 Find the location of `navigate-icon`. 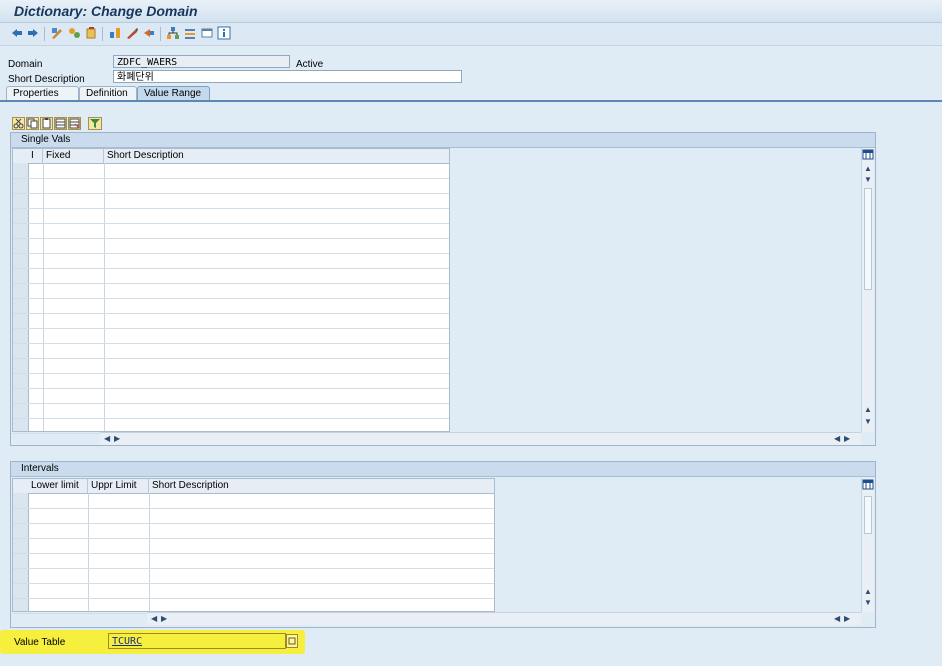

navigate-icon is located at coordinates (149, 33).